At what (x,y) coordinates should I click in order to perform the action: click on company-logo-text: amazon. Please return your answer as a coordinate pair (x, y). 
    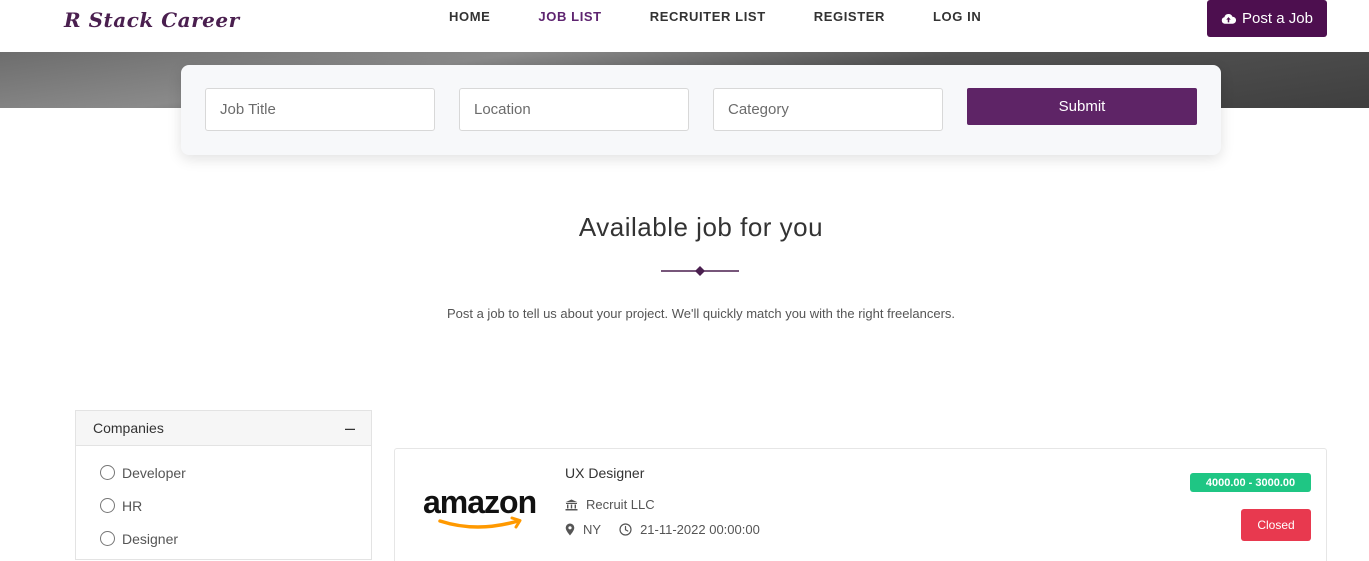
    Looking at the image, I should click on (479, 502).